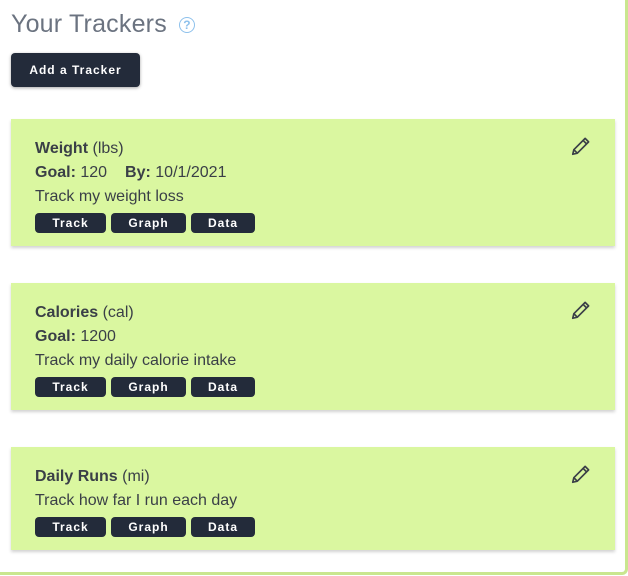 The image size is (628, 576). What do you see at coordinates (136, 476) in the screenshot?
I see `tracker-unit: (mi)` at bounding box center [136, 476].